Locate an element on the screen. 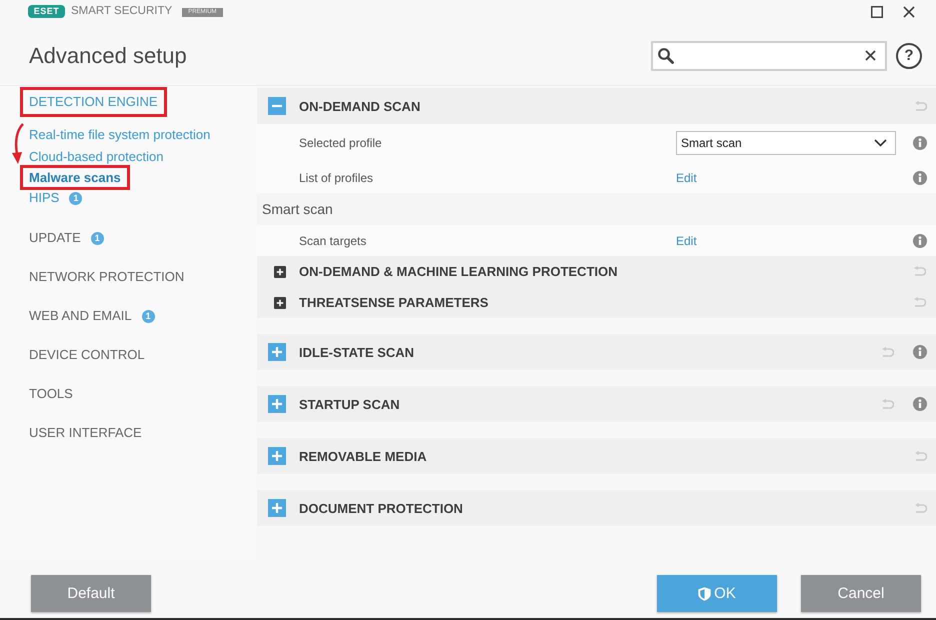 The image size is (936, 620). page-title: Advanced setup is located at coordinates (108, 55).